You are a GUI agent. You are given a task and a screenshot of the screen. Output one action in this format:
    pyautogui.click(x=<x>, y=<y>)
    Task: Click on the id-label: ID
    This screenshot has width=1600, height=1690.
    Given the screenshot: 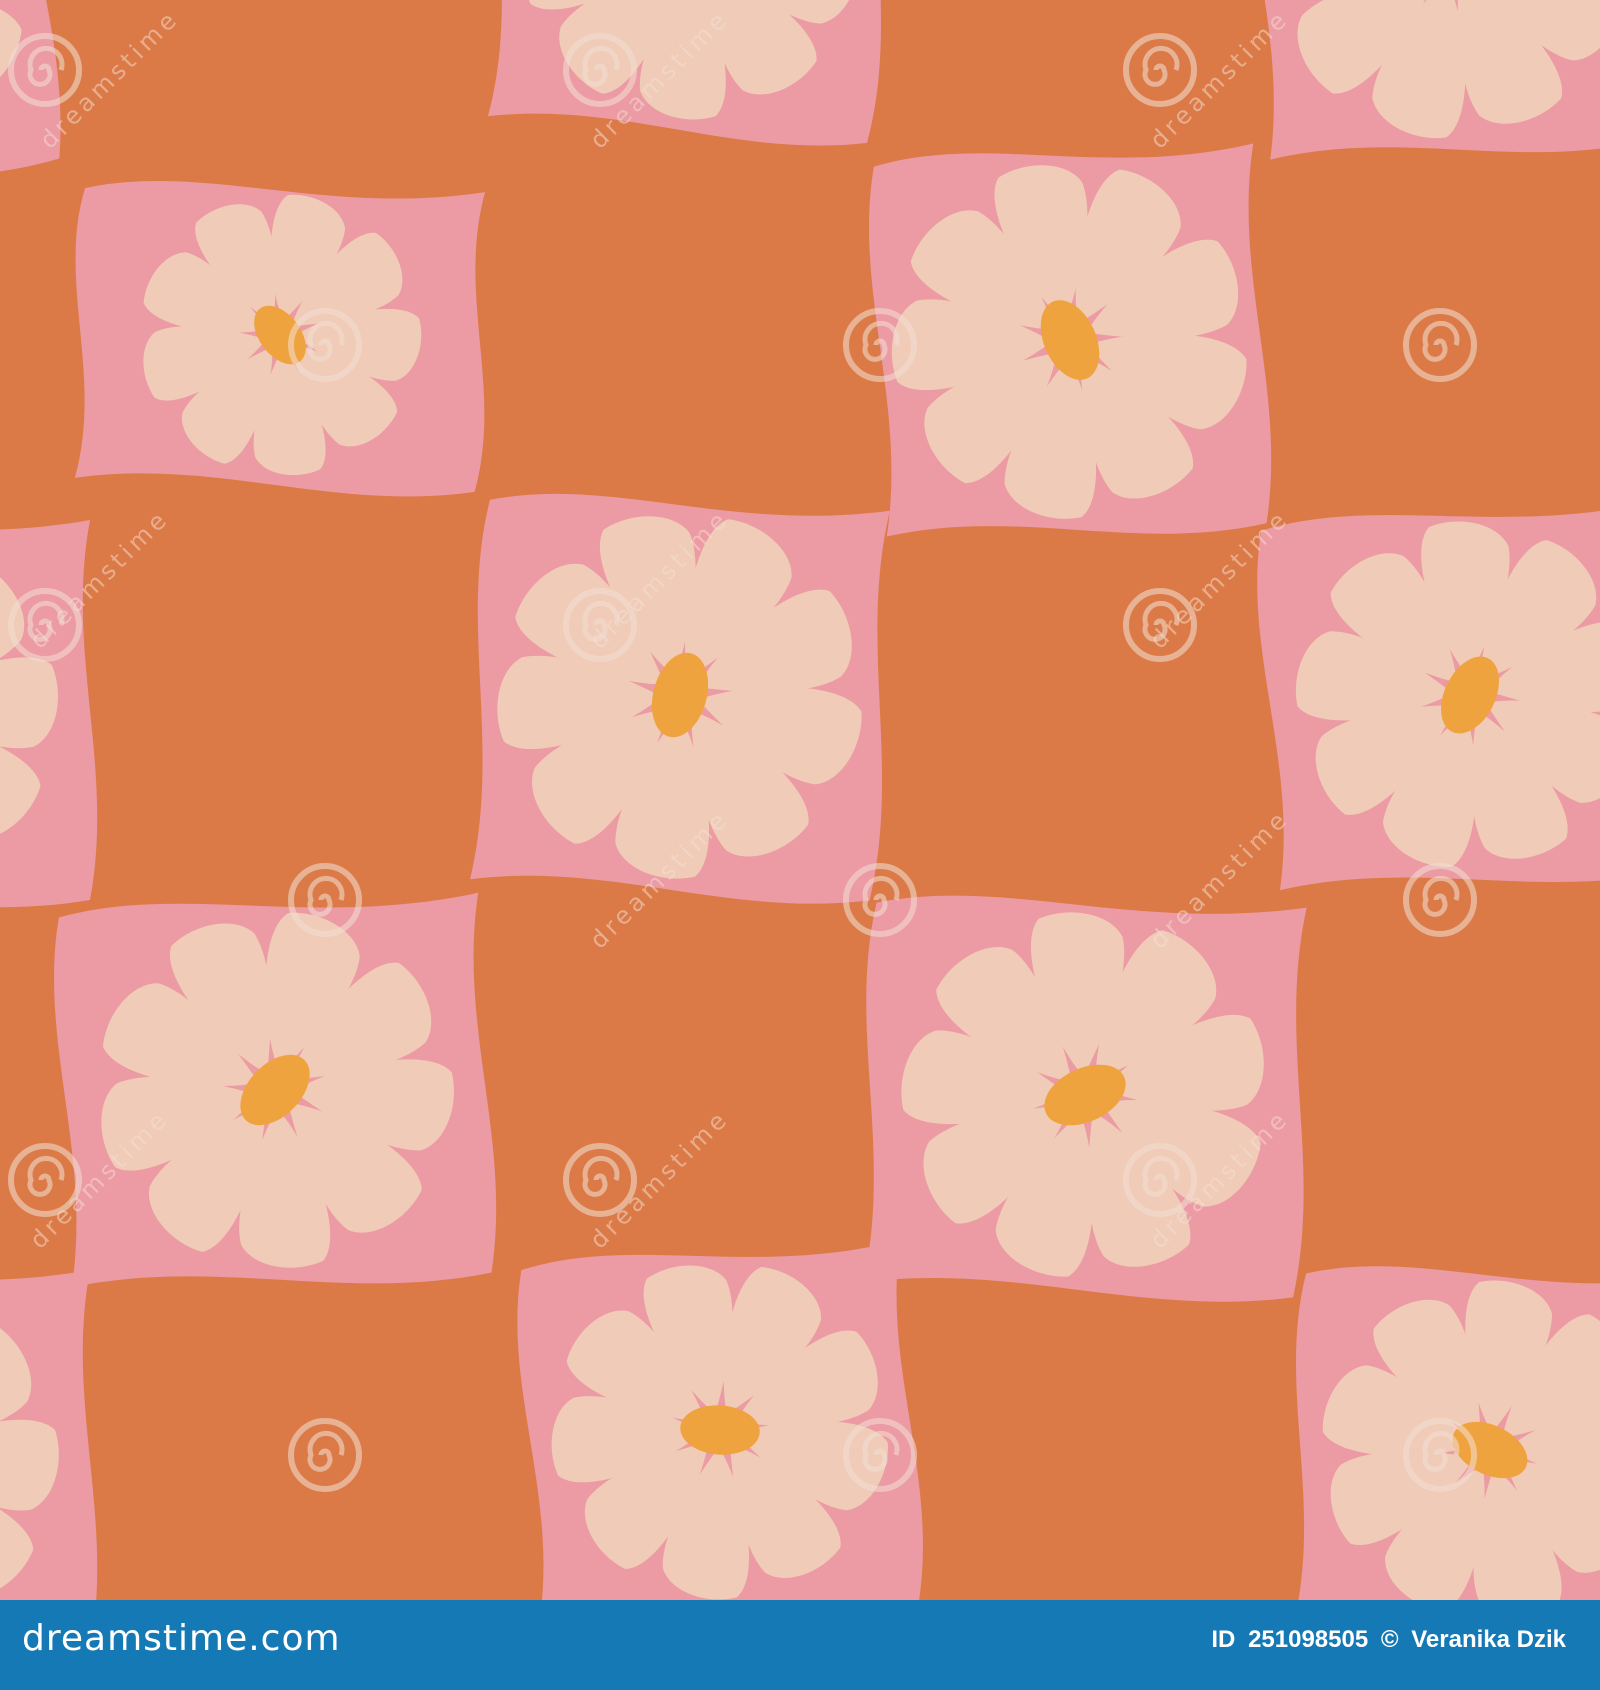 What is the action you would take?
    pyautogui.click(x=1223, y=1639)
    